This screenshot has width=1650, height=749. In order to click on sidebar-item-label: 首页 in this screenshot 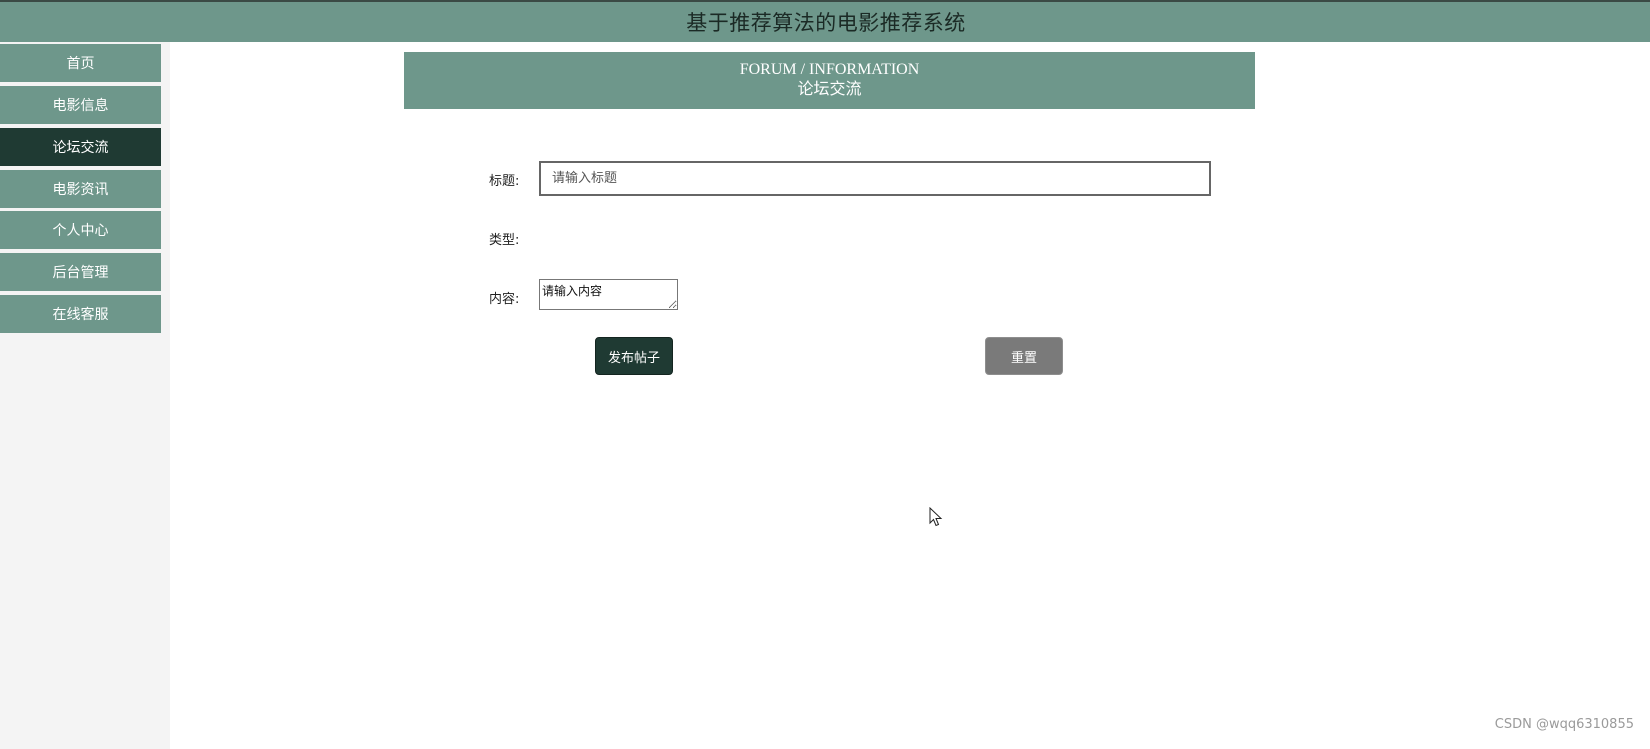, I will do `click(80, 64)`.